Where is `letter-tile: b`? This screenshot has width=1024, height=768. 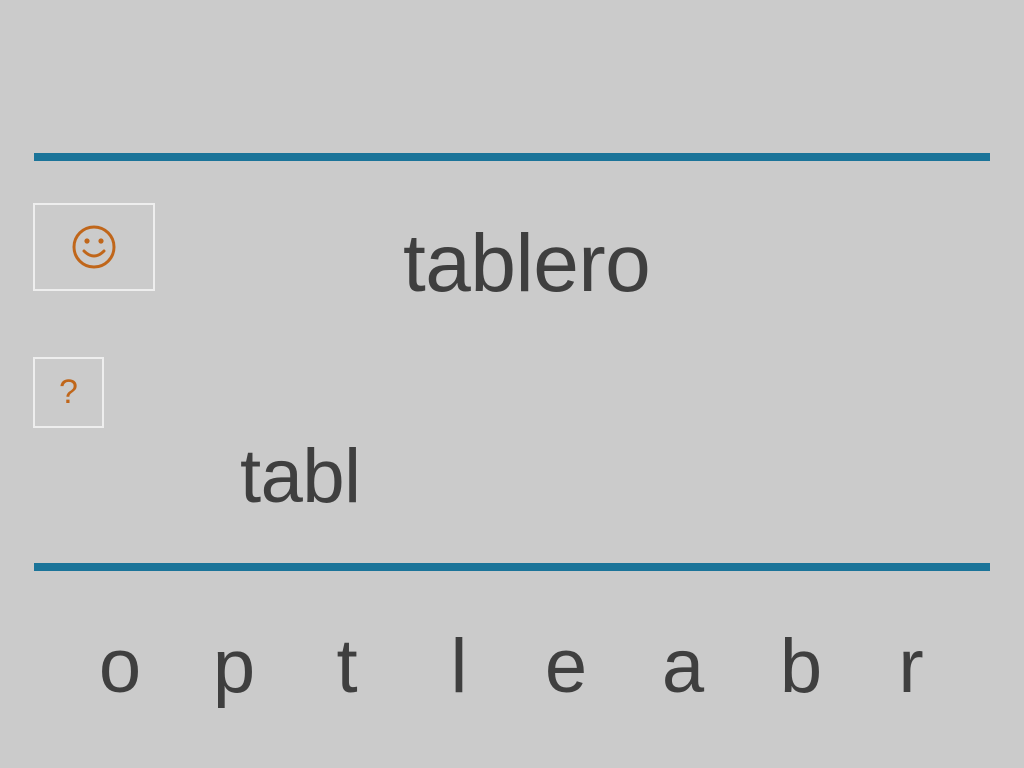 letter-tile: b is located at coordinates (801, 667).